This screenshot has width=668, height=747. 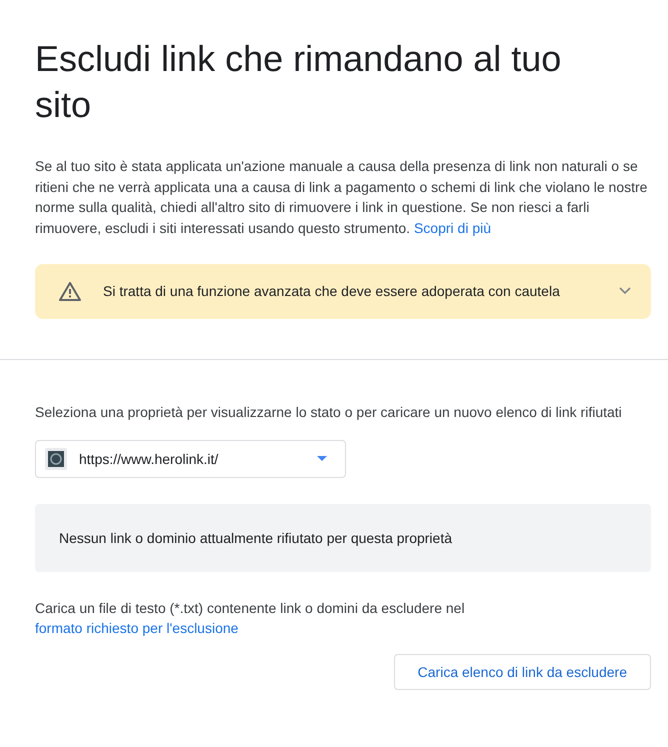 What do you see at coordinates (56, 459) in the screenshot?
I see `site-favicon-icon` at bounding box center [56, 459].